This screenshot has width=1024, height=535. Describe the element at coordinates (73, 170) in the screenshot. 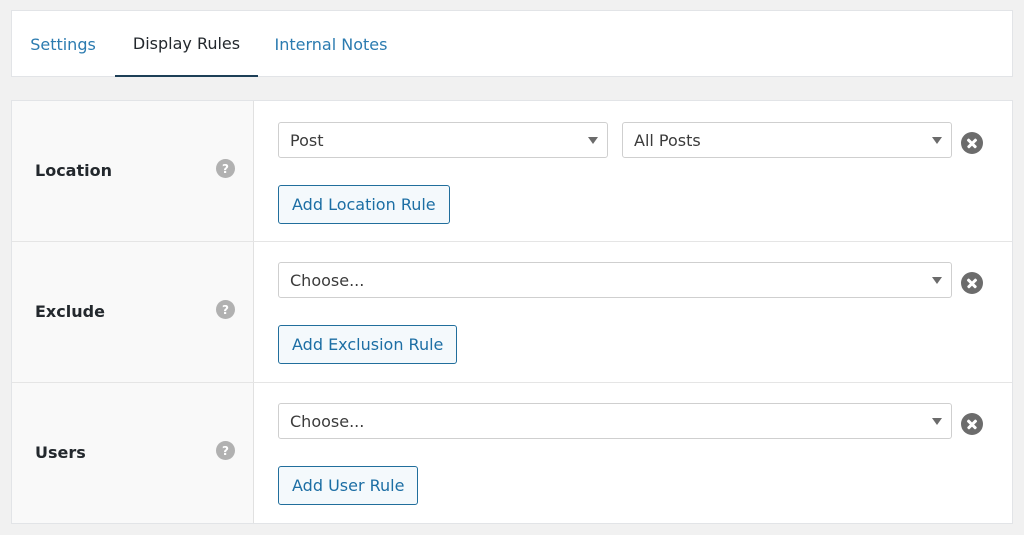

I see `location-label: Location` at that location.